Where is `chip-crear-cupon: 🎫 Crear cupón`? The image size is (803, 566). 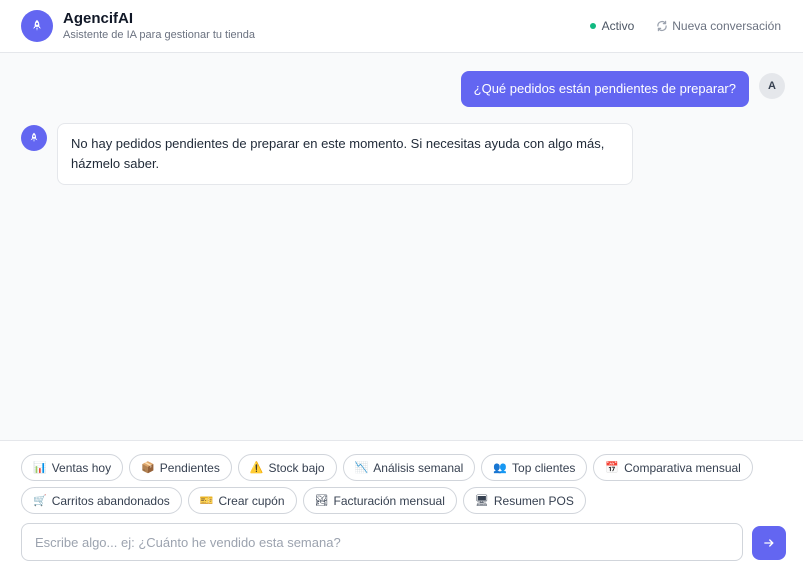 chip-crear-cupon: 🎫 Crear cupón is located at coordinates (242, 500).